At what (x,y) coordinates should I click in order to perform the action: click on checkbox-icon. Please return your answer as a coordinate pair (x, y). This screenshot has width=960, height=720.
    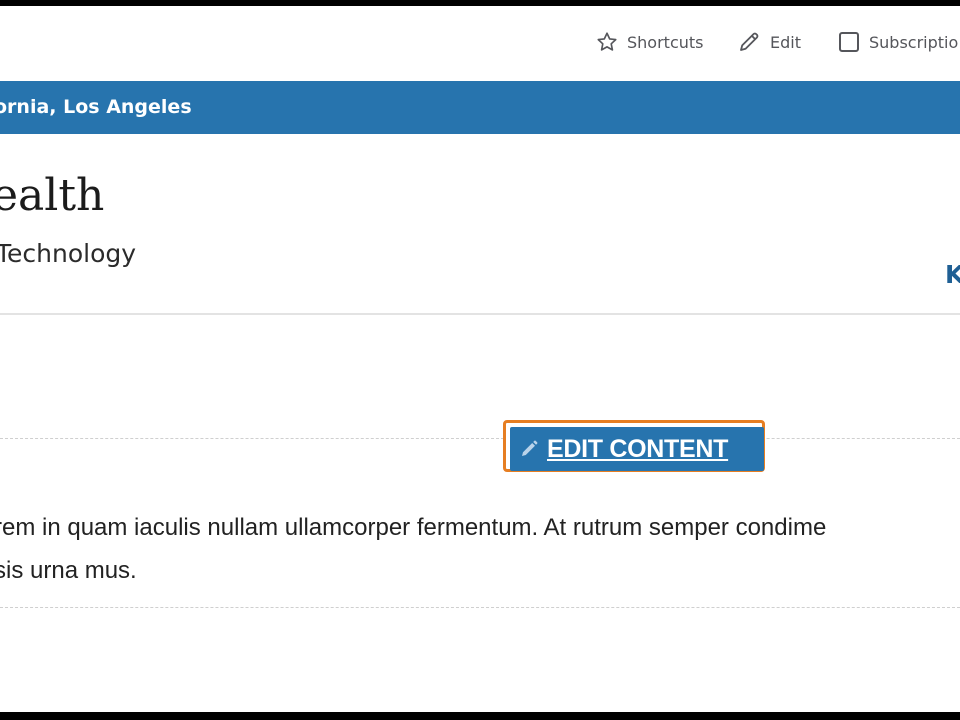
    Looking at the image, I should click on (849, 42).